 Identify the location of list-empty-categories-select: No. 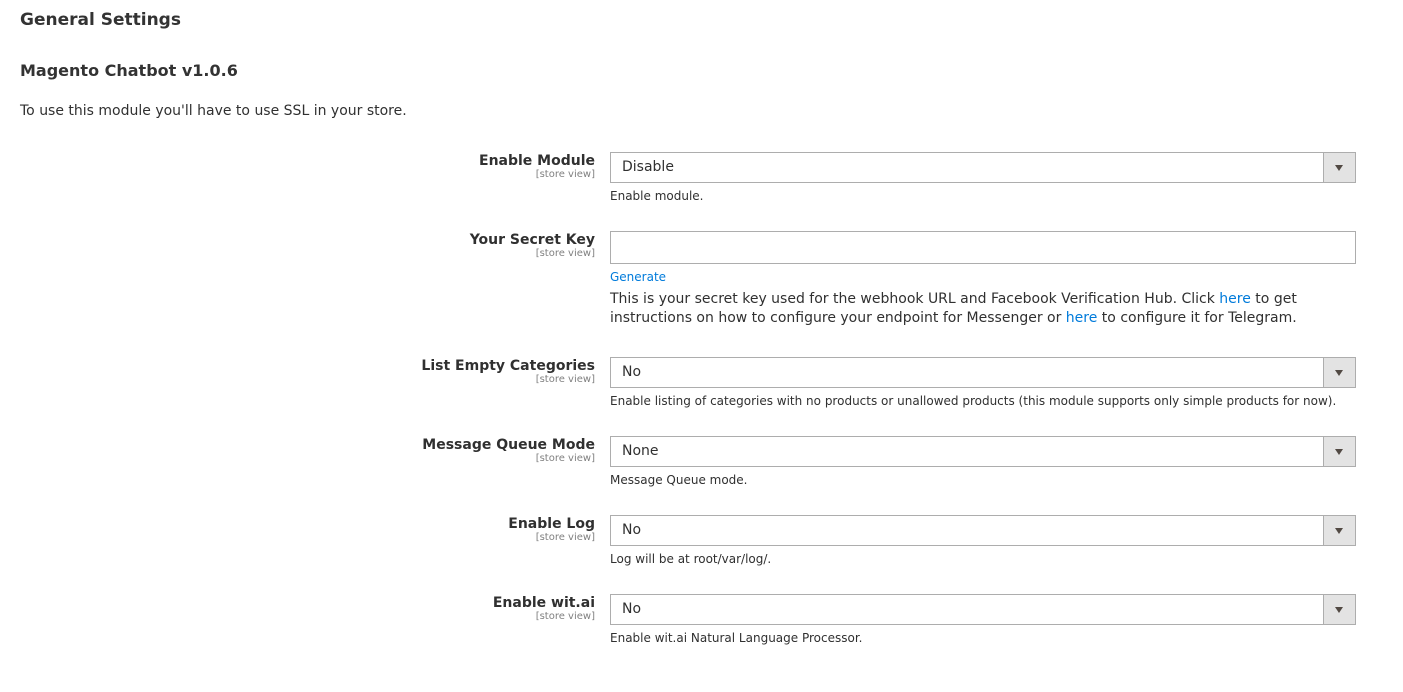
(983, 372).